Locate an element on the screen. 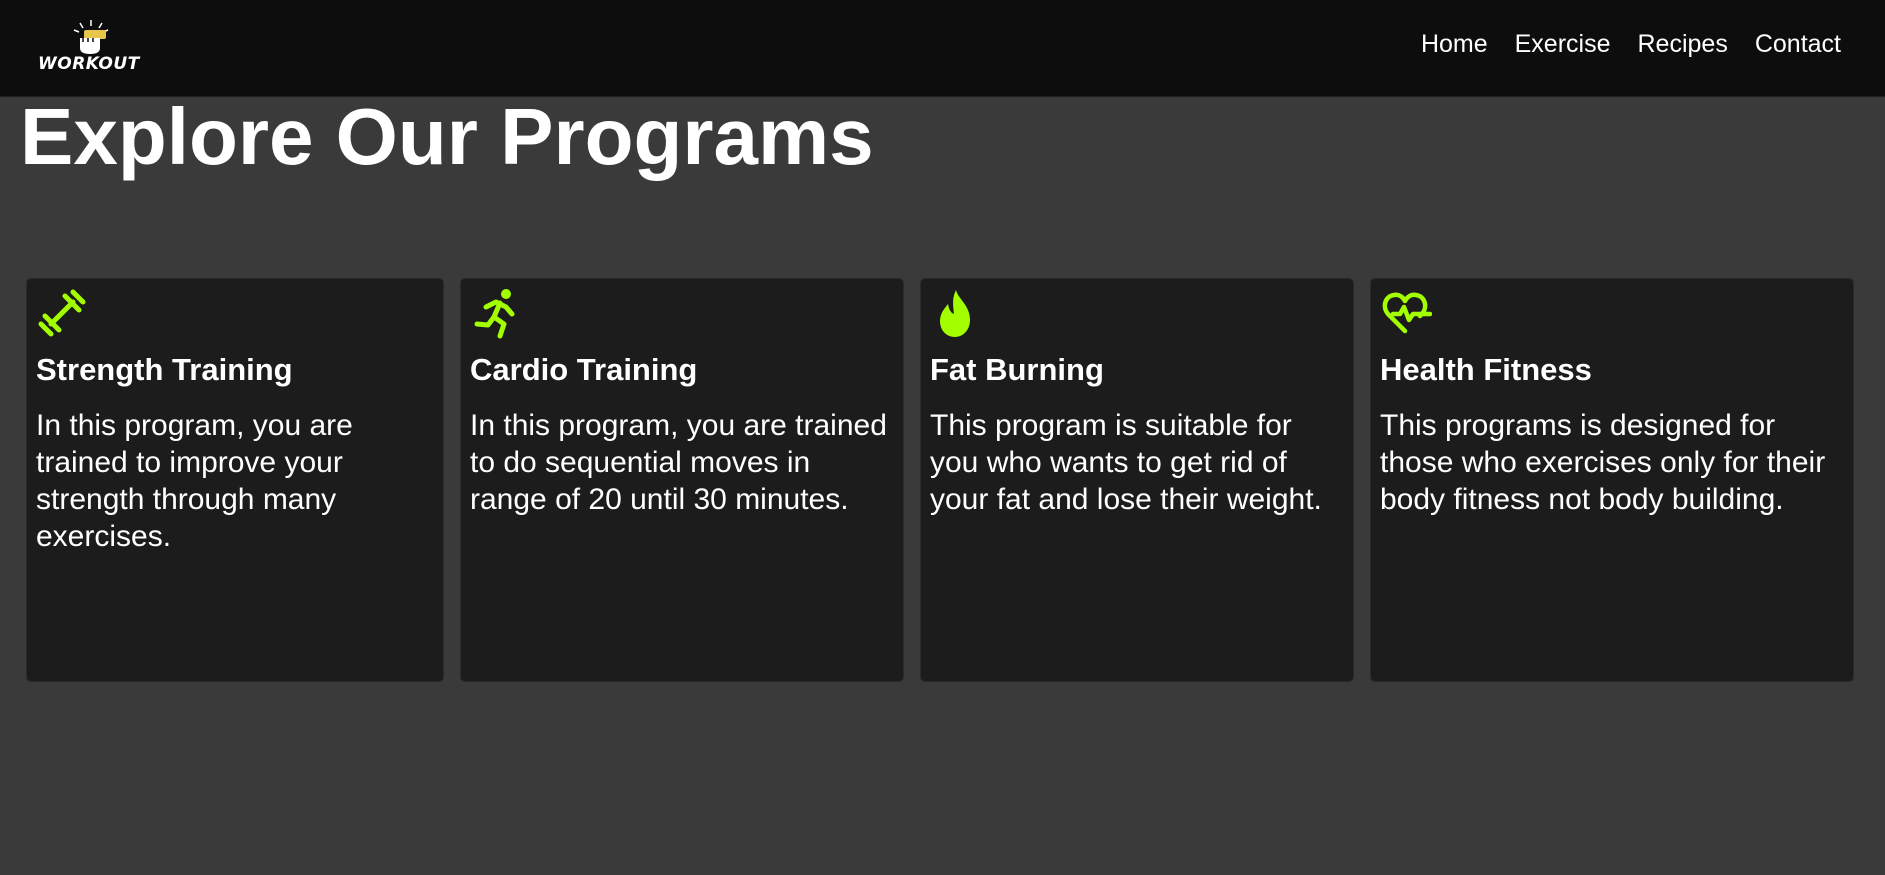  fist-logo-icon is located at coordinates (91, 37).